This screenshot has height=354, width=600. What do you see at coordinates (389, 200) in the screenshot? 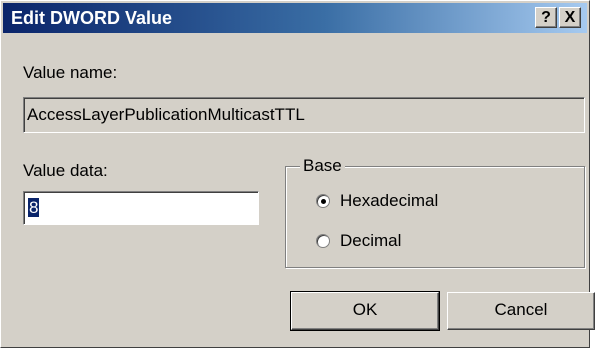
I see `radio-hexadecimal-label: Hexadecimal` at bounding box center [389, 200].